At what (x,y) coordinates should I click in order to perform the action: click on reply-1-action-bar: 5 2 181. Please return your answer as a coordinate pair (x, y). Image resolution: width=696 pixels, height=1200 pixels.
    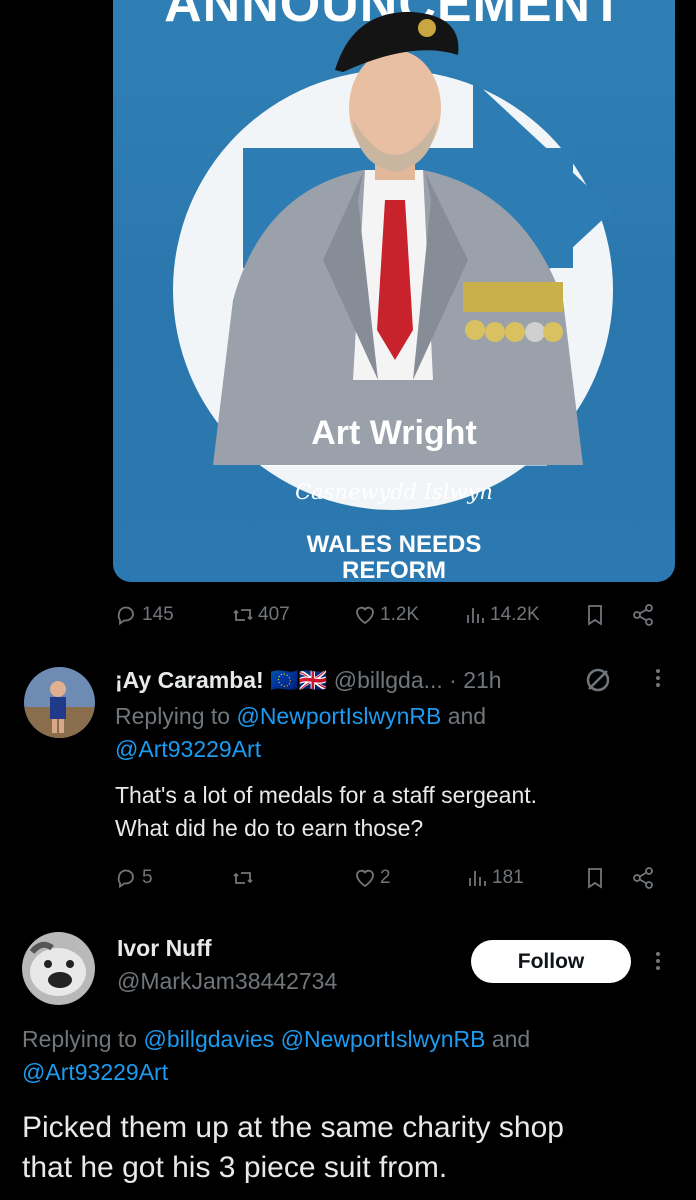
    Looking at the image, I should click on (387, 878).